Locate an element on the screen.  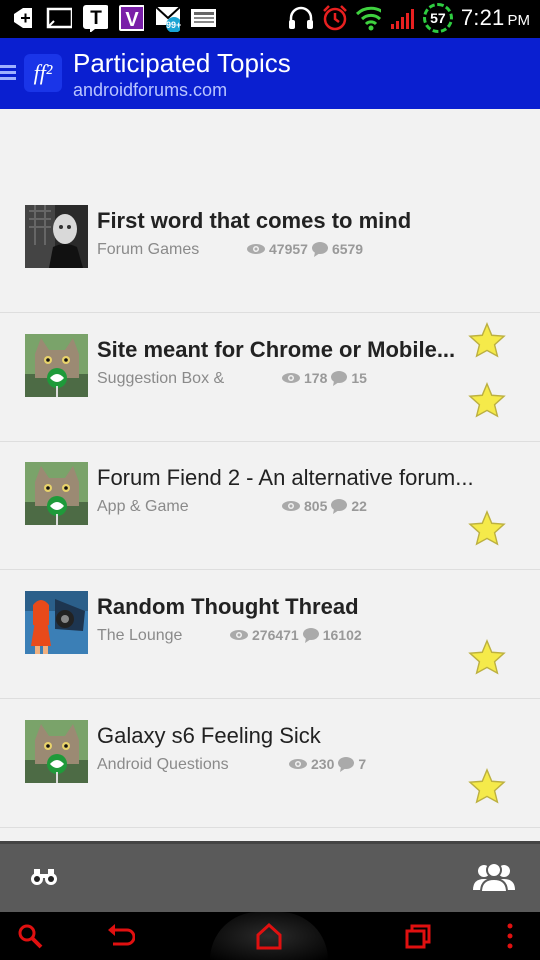
news-icon is located at coordinates (203, 18).